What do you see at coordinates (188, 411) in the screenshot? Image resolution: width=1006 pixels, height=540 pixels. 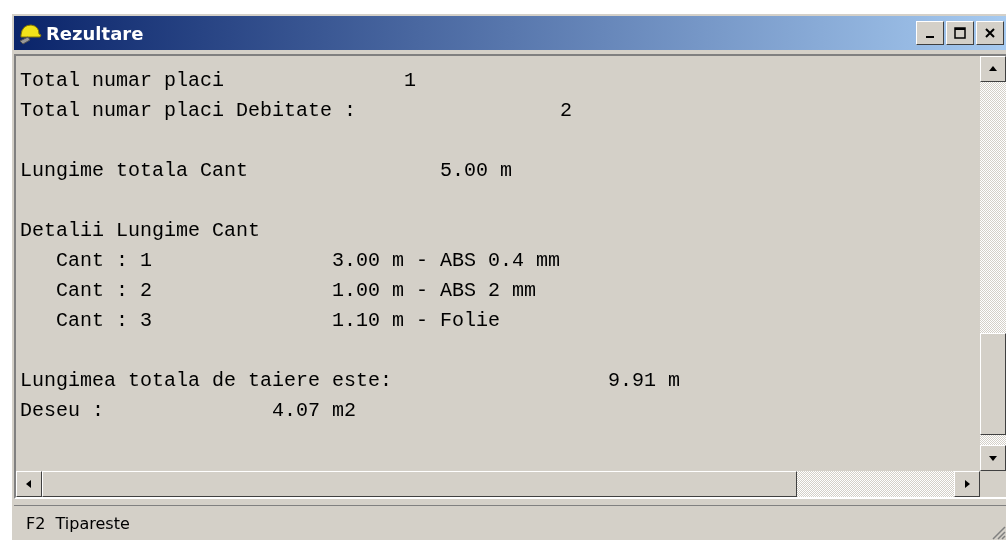 I see `report-line: Deseu : 4.07 m2` at bounding box center [188, 411].